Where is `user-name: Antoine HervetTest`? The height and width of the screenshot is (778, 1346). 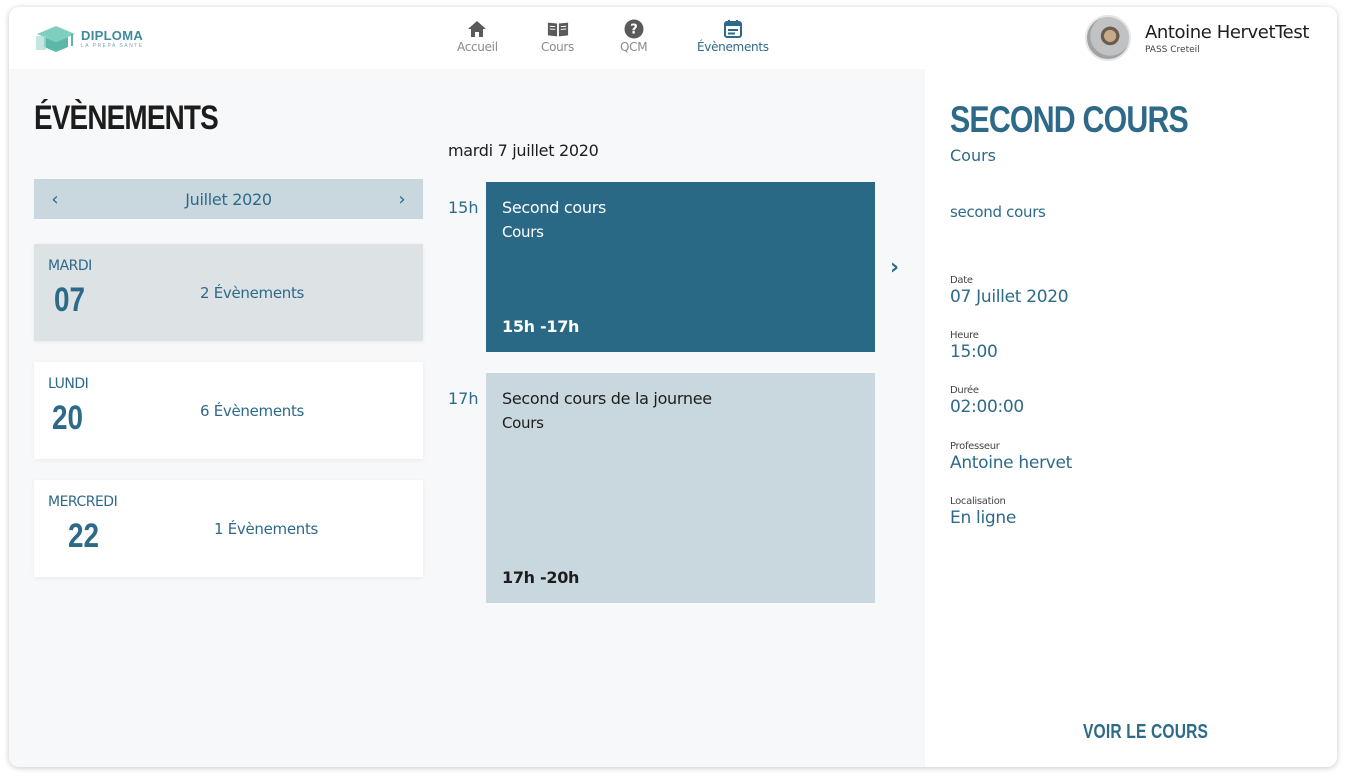 user-name: Antoine HervetTest is located at coordinates (1226, 32).